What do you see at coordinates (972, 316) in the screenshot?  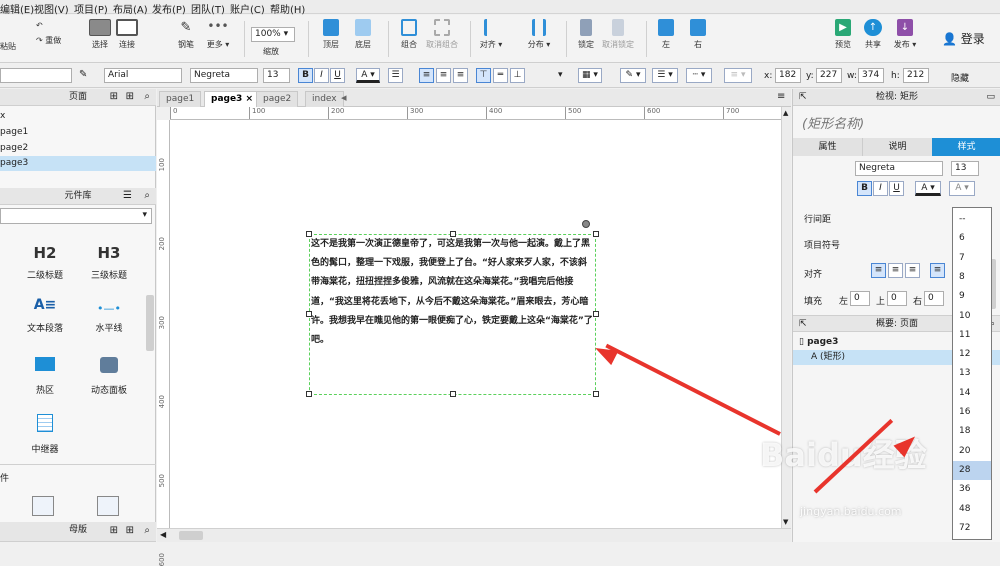 I see `line-spacing-option: 10` at bounding box center [972, 316].